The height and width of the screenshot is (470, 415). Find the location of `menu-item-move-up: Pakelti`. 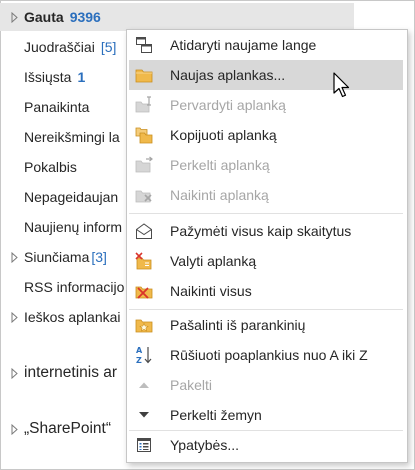

menu-item-move-up: Pakelti is located at coordinates (267, 385).